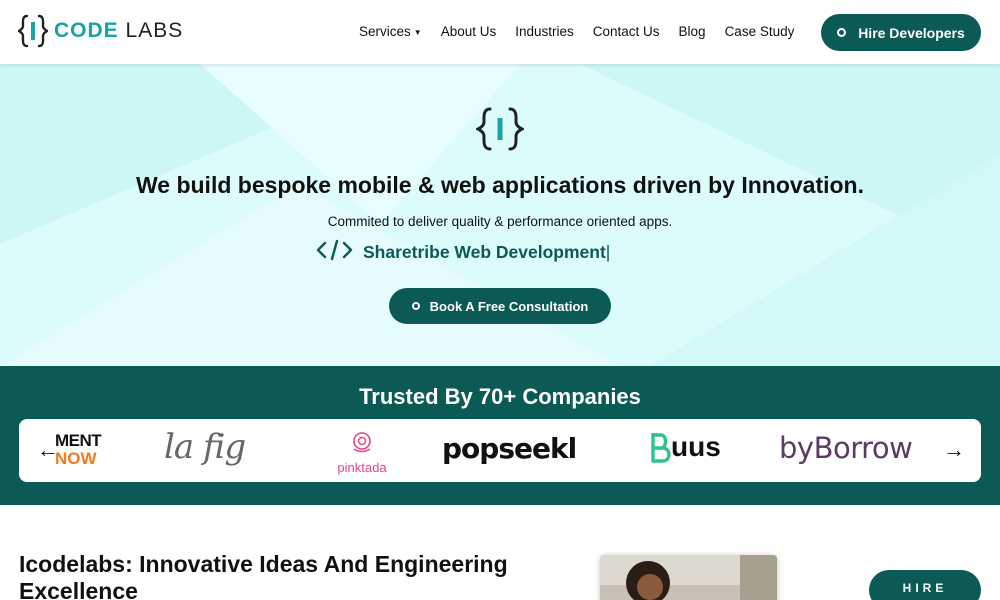  Describe the element at coordinates (661, 448) in the screenshot. I see `buus-b-icon` at that location.